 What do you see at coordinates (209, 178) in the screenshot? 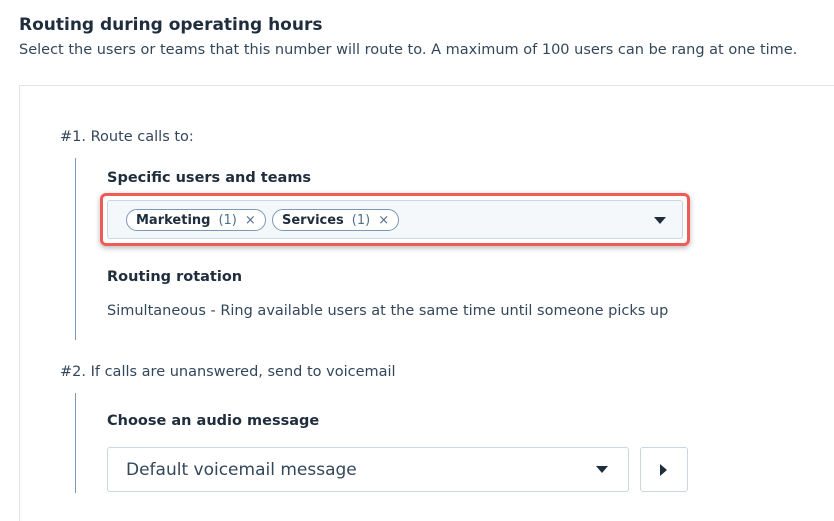
I see `specific-users-label: Specific users and teams` at bounding box center [209, 178].